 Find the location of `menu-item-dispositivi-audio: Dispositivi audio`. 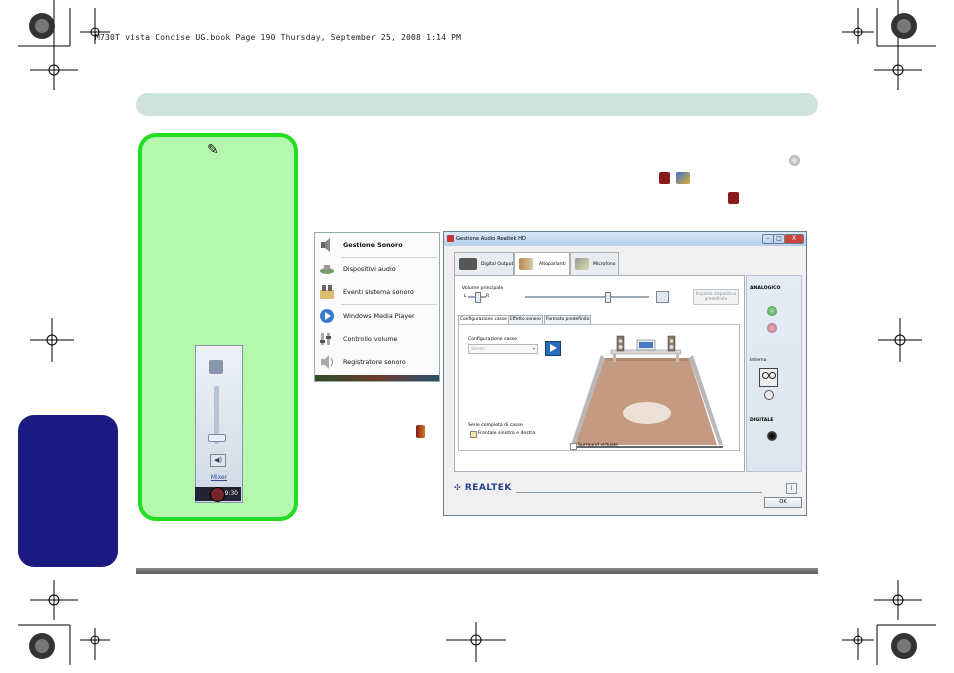

menu-item-dispositivi-audio: Dispositivi audio is located at coordinates (377, 269).